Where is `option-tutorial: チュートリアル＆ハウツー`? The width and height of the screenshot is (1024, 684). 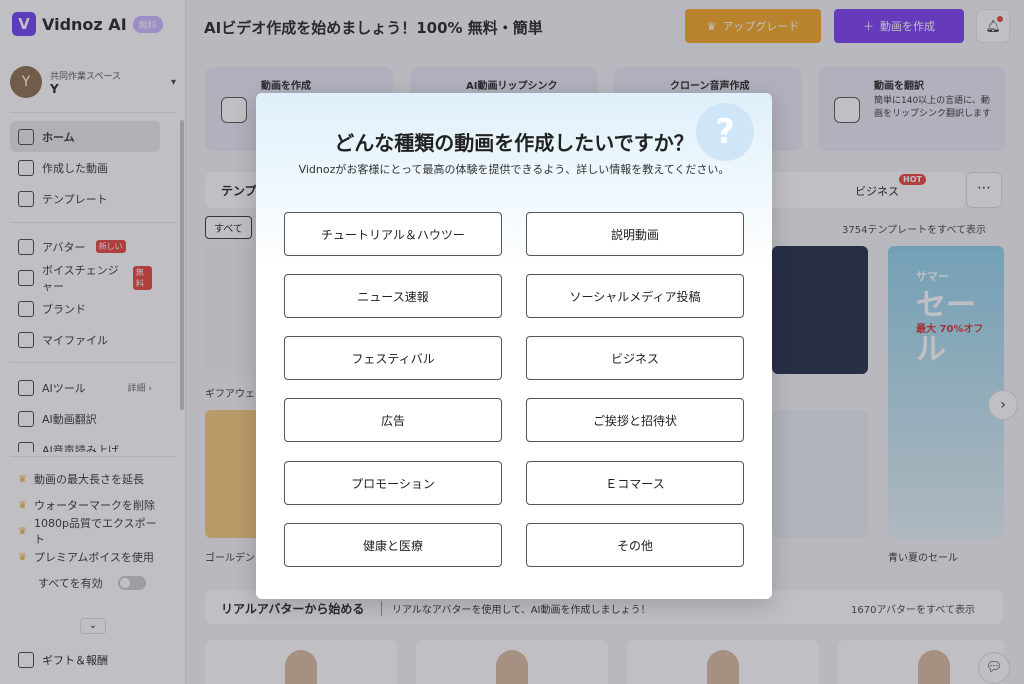 option-tutorial: チュートリアル＆ハウツー is located at coordinates (393, 234).